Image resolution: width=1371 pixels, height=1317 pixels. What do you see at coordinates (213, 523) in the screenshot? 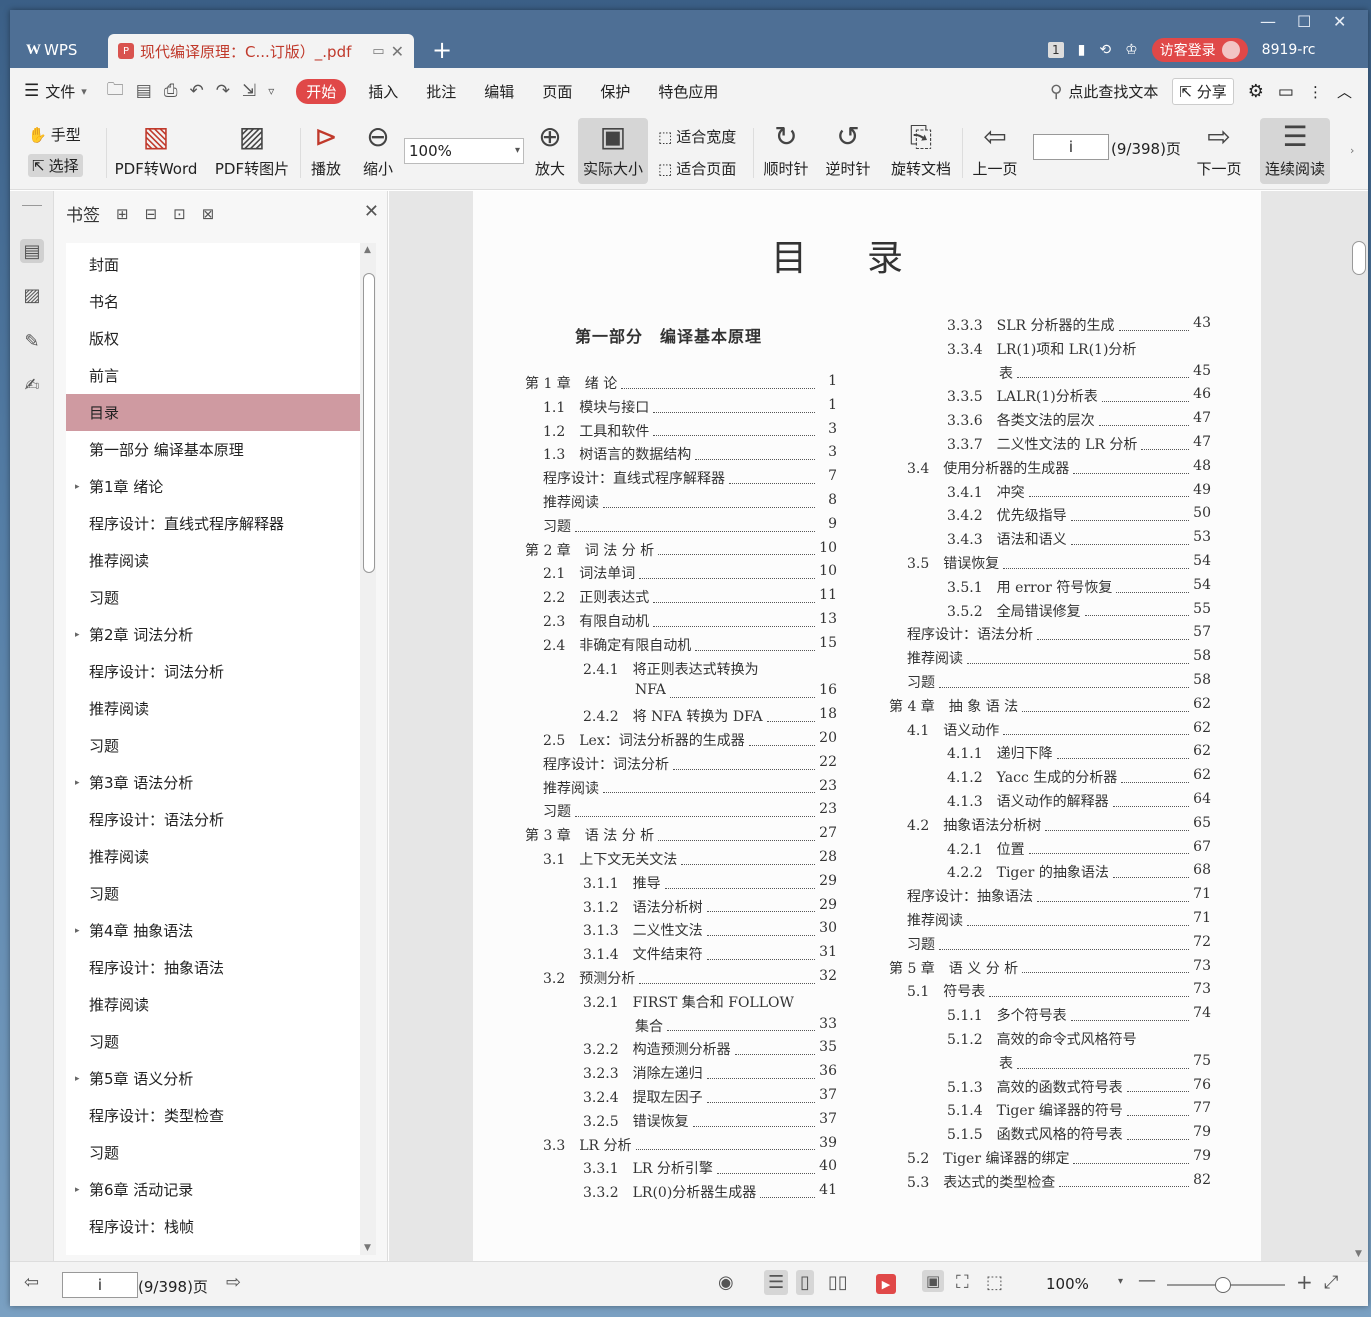
I see `bookmark-item: 程序设计：直线式程序解释器` at bounding box center [213, 523].